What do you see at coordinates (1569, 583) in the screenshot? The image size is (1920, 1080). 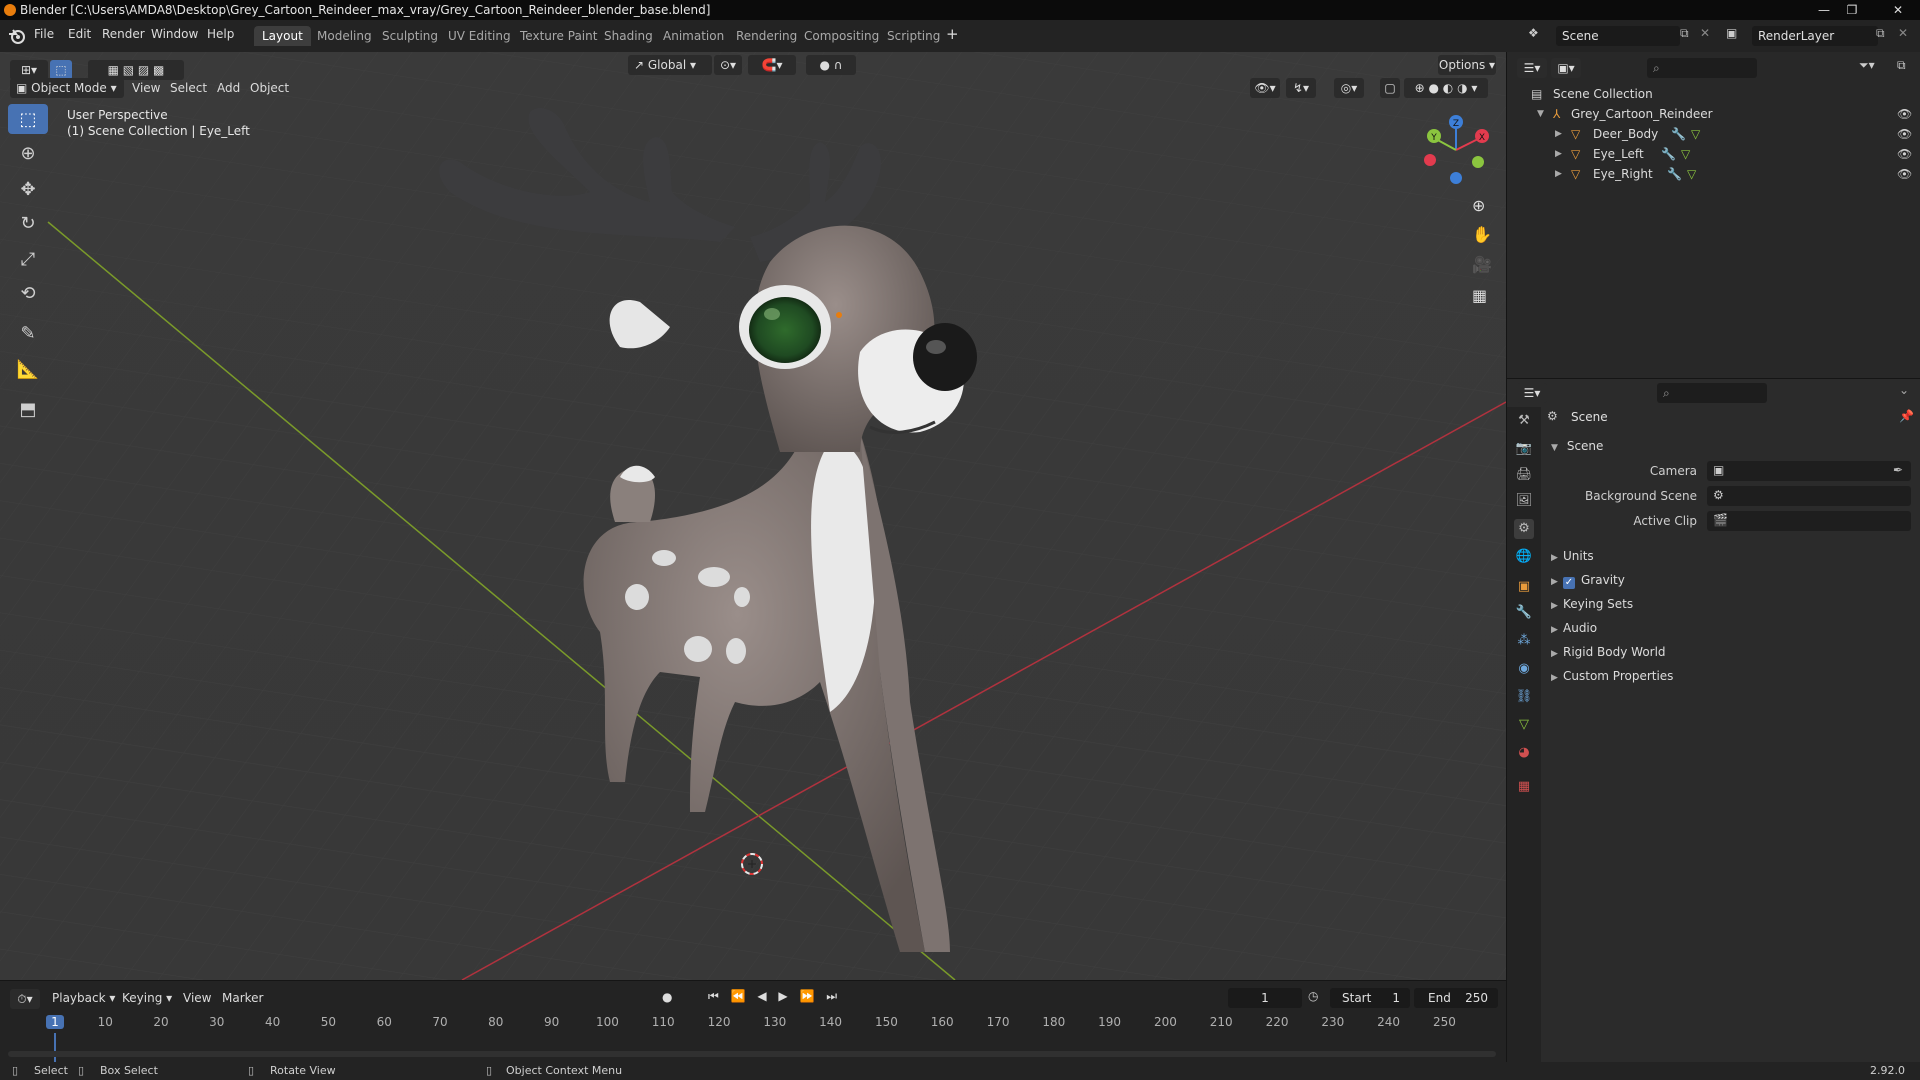 I see `gravity-checkbox: ✓` at bounding box center [1569, 583].